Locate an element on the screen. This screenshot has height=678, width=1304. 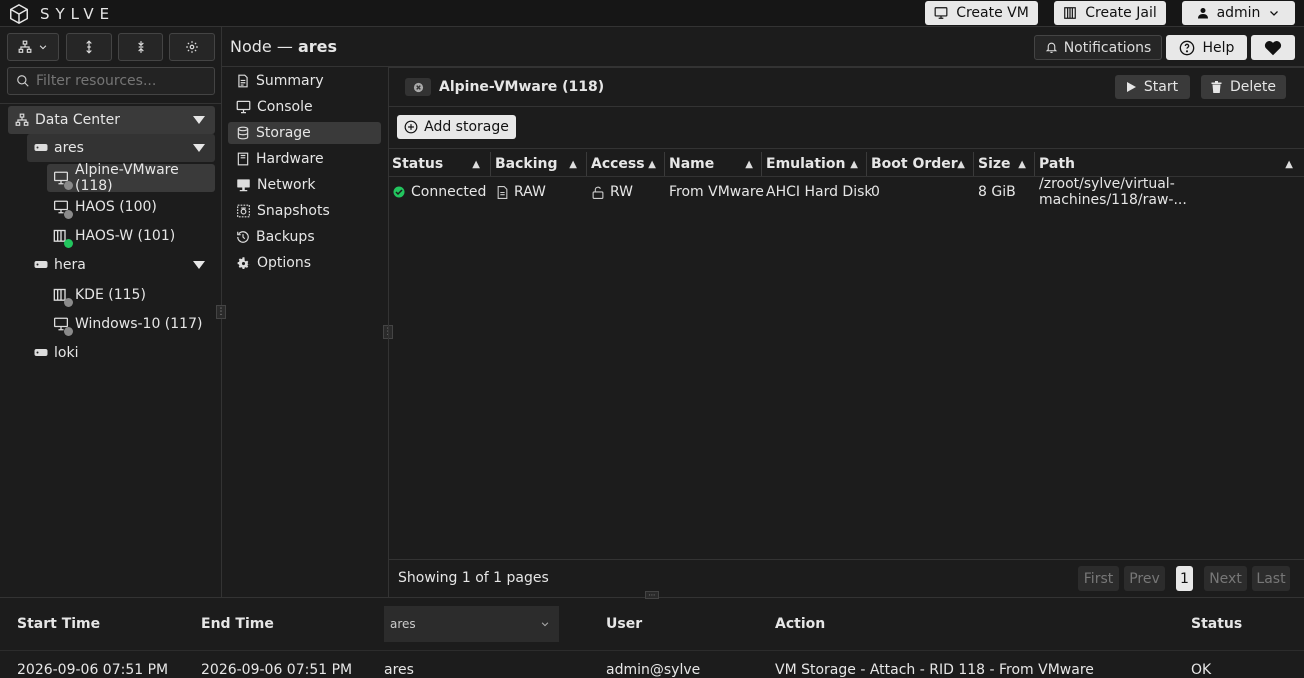
log-node-filter-select: ares is located at coordinates (471, 624).